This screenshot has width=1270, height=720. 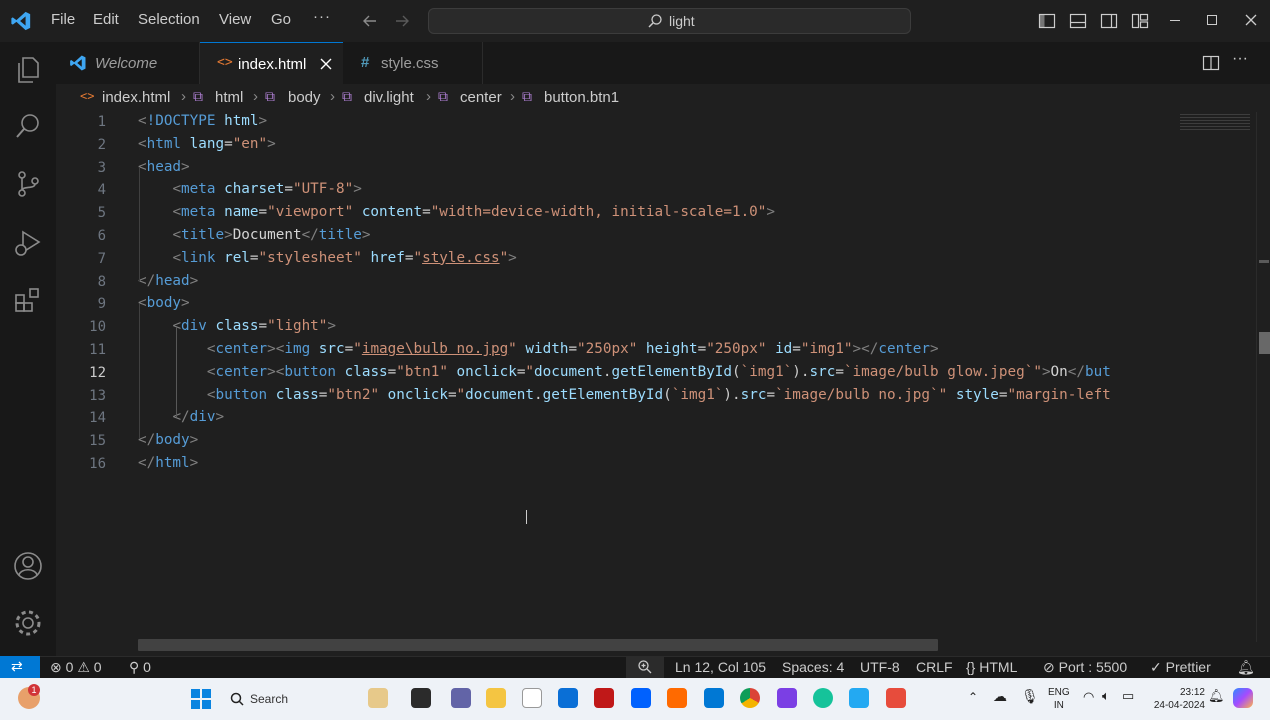 What do you see at coordinates (481, 97) in the screenshot?
I see `breadcrumb-item: center` at bounding box center [481, 97].